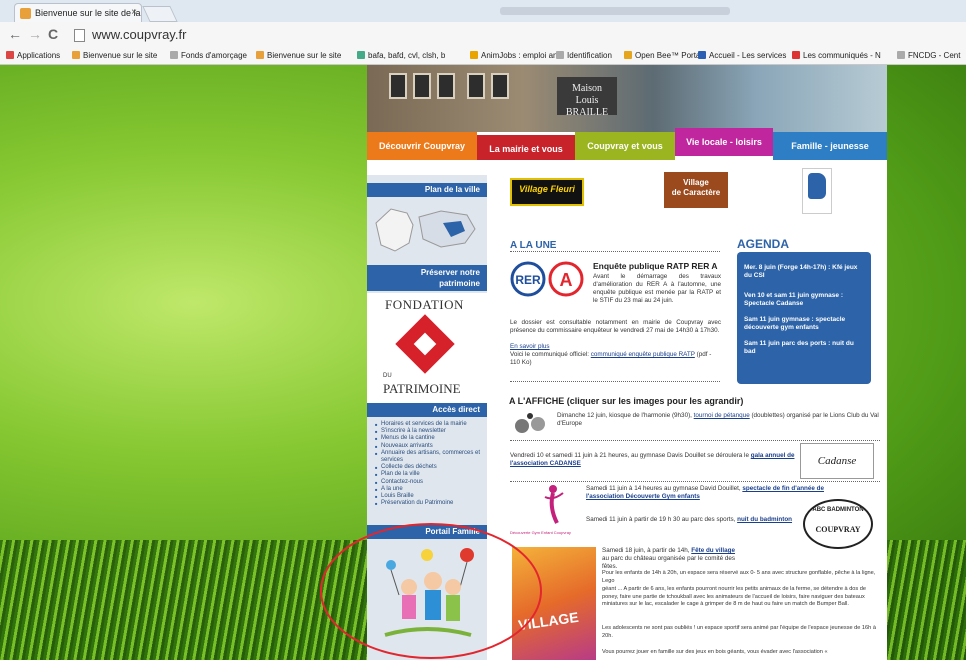 The width and height of the screenshot is (966, 660). Describe the element at coordinates (422, 146) in the screenshot. I see `menu-decouvrir: Découvrir Coupvray` at that location.